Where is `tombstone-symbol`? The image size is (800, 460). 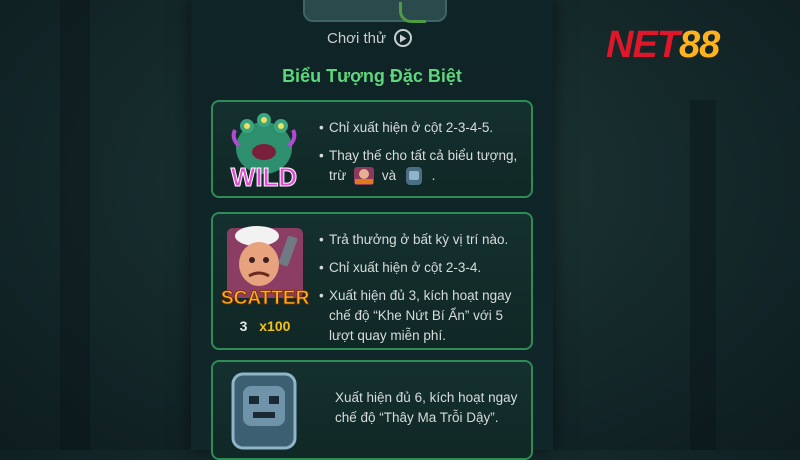 tombstone-symbol is located at coordinates (264, 410).